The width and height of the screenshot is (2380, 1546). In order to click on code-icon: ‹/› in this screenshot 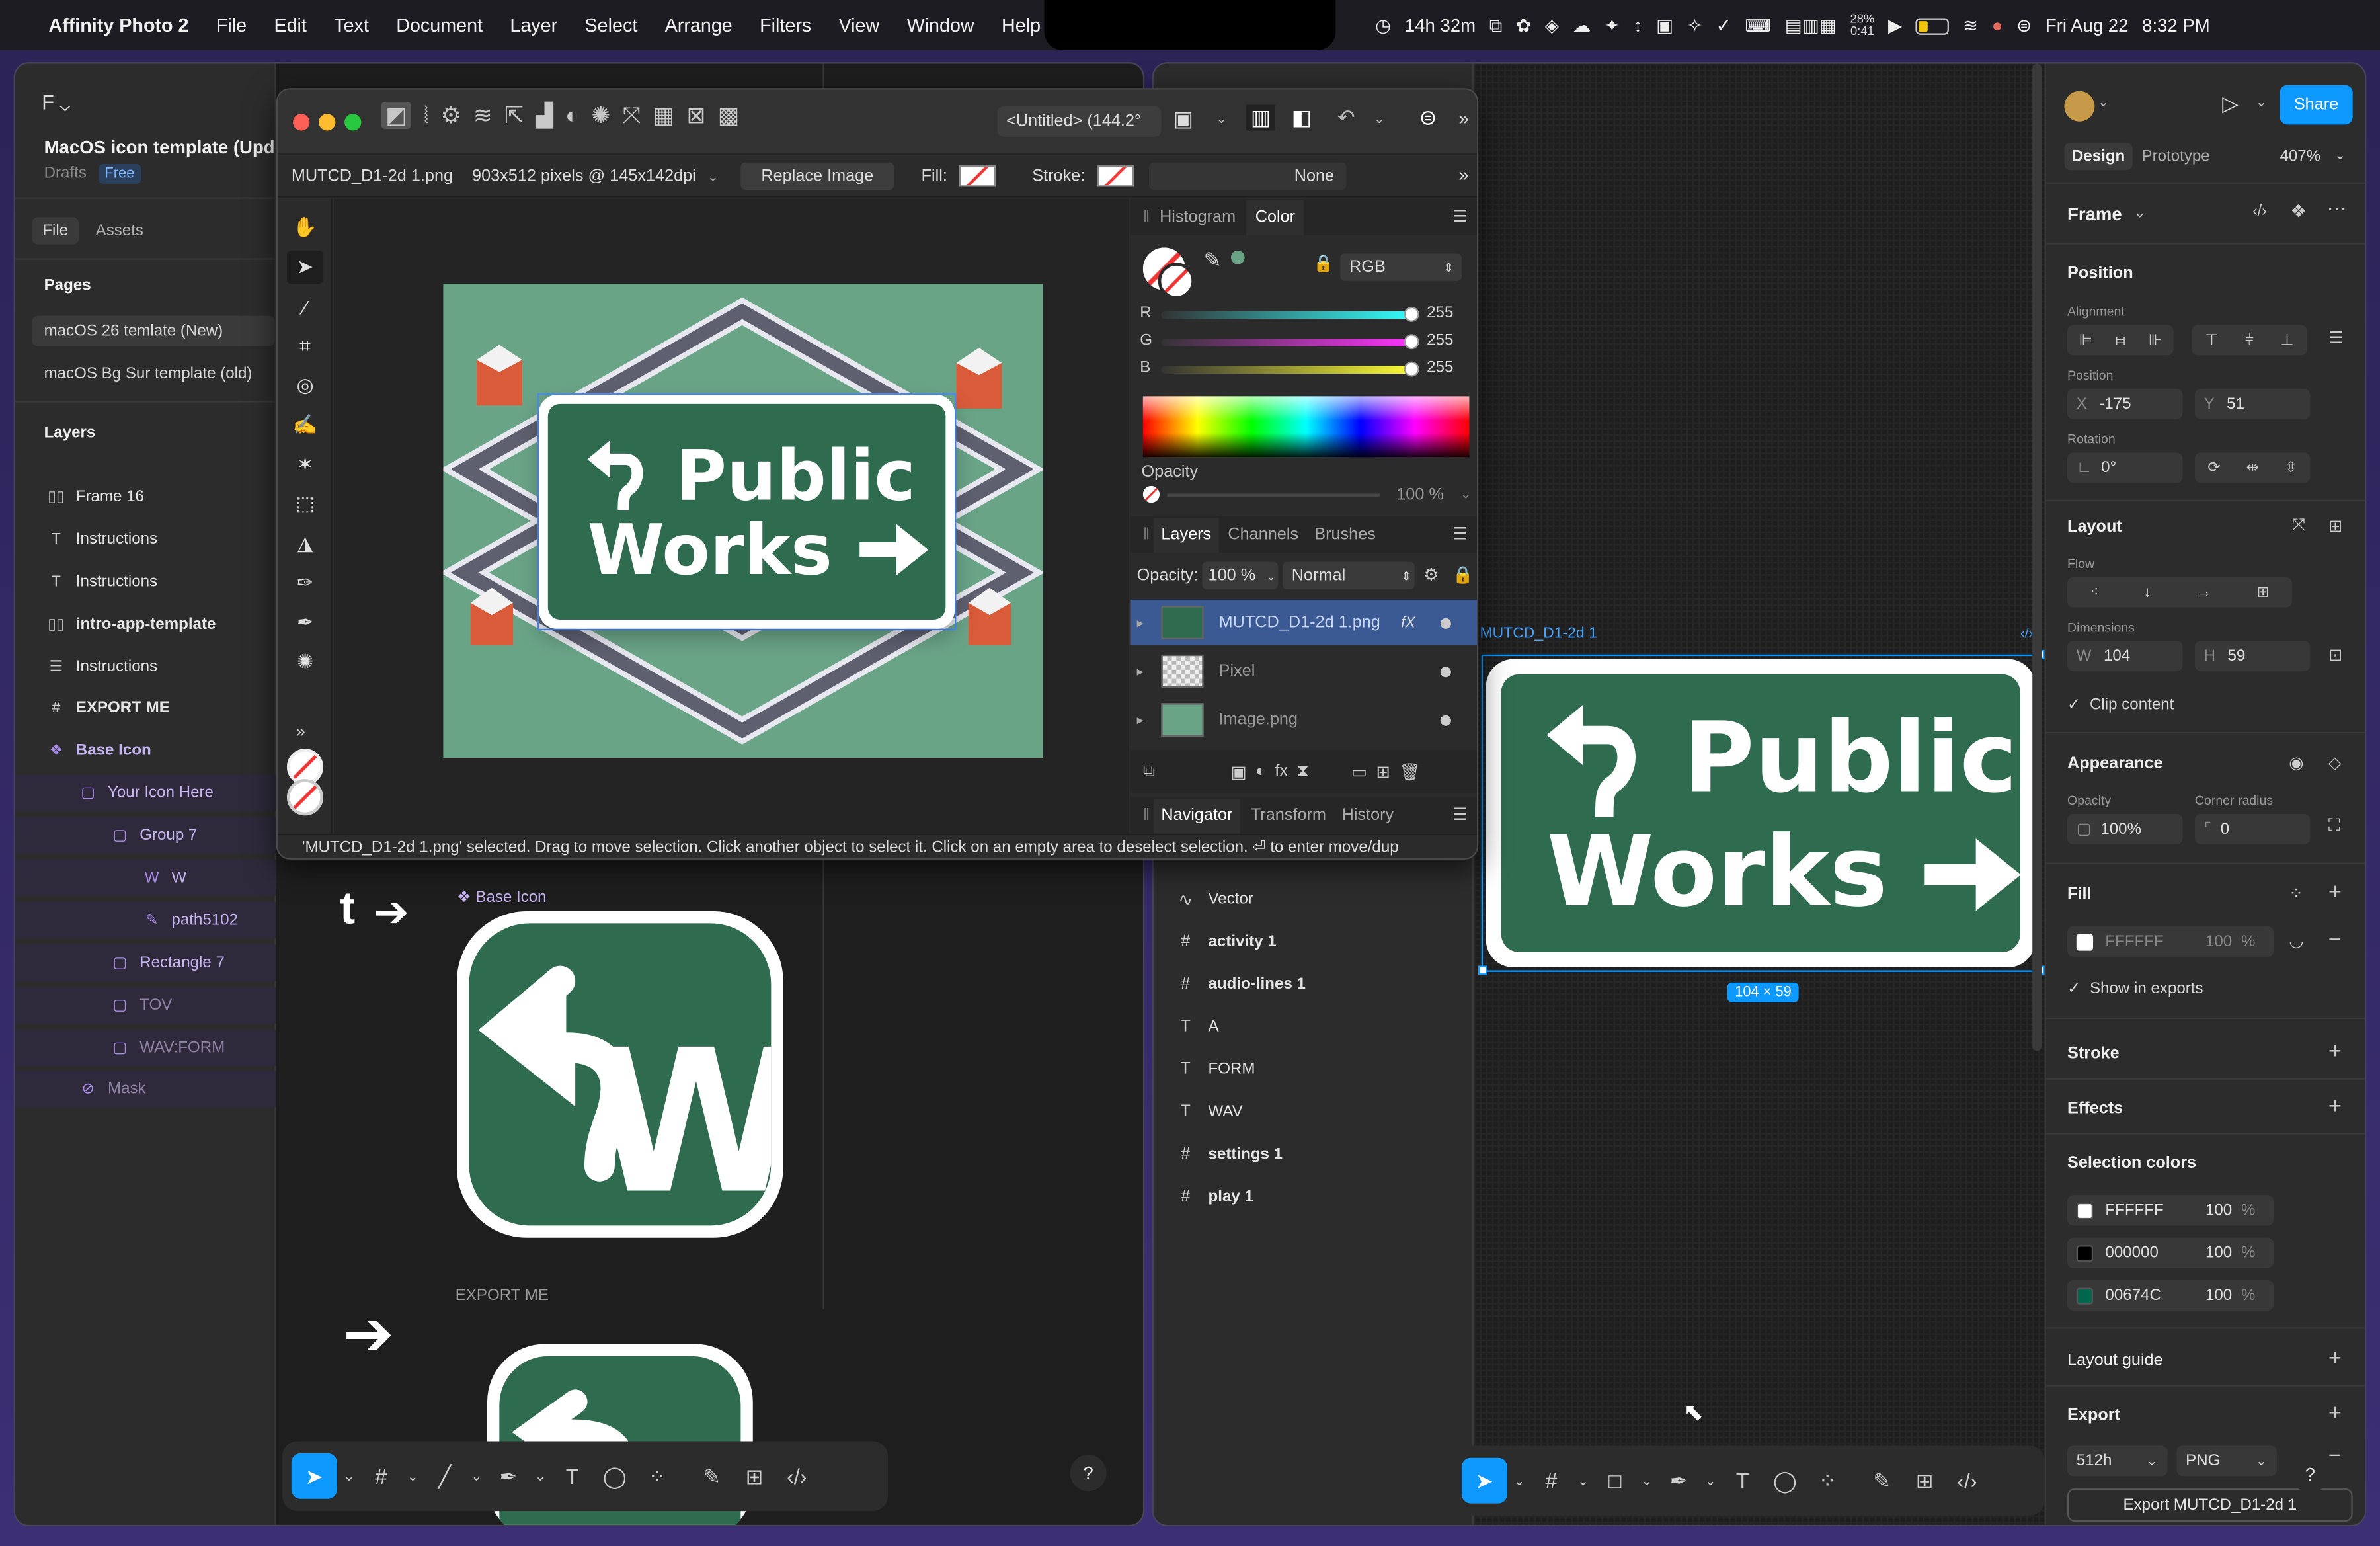, I will do `click(2027, 633)`.